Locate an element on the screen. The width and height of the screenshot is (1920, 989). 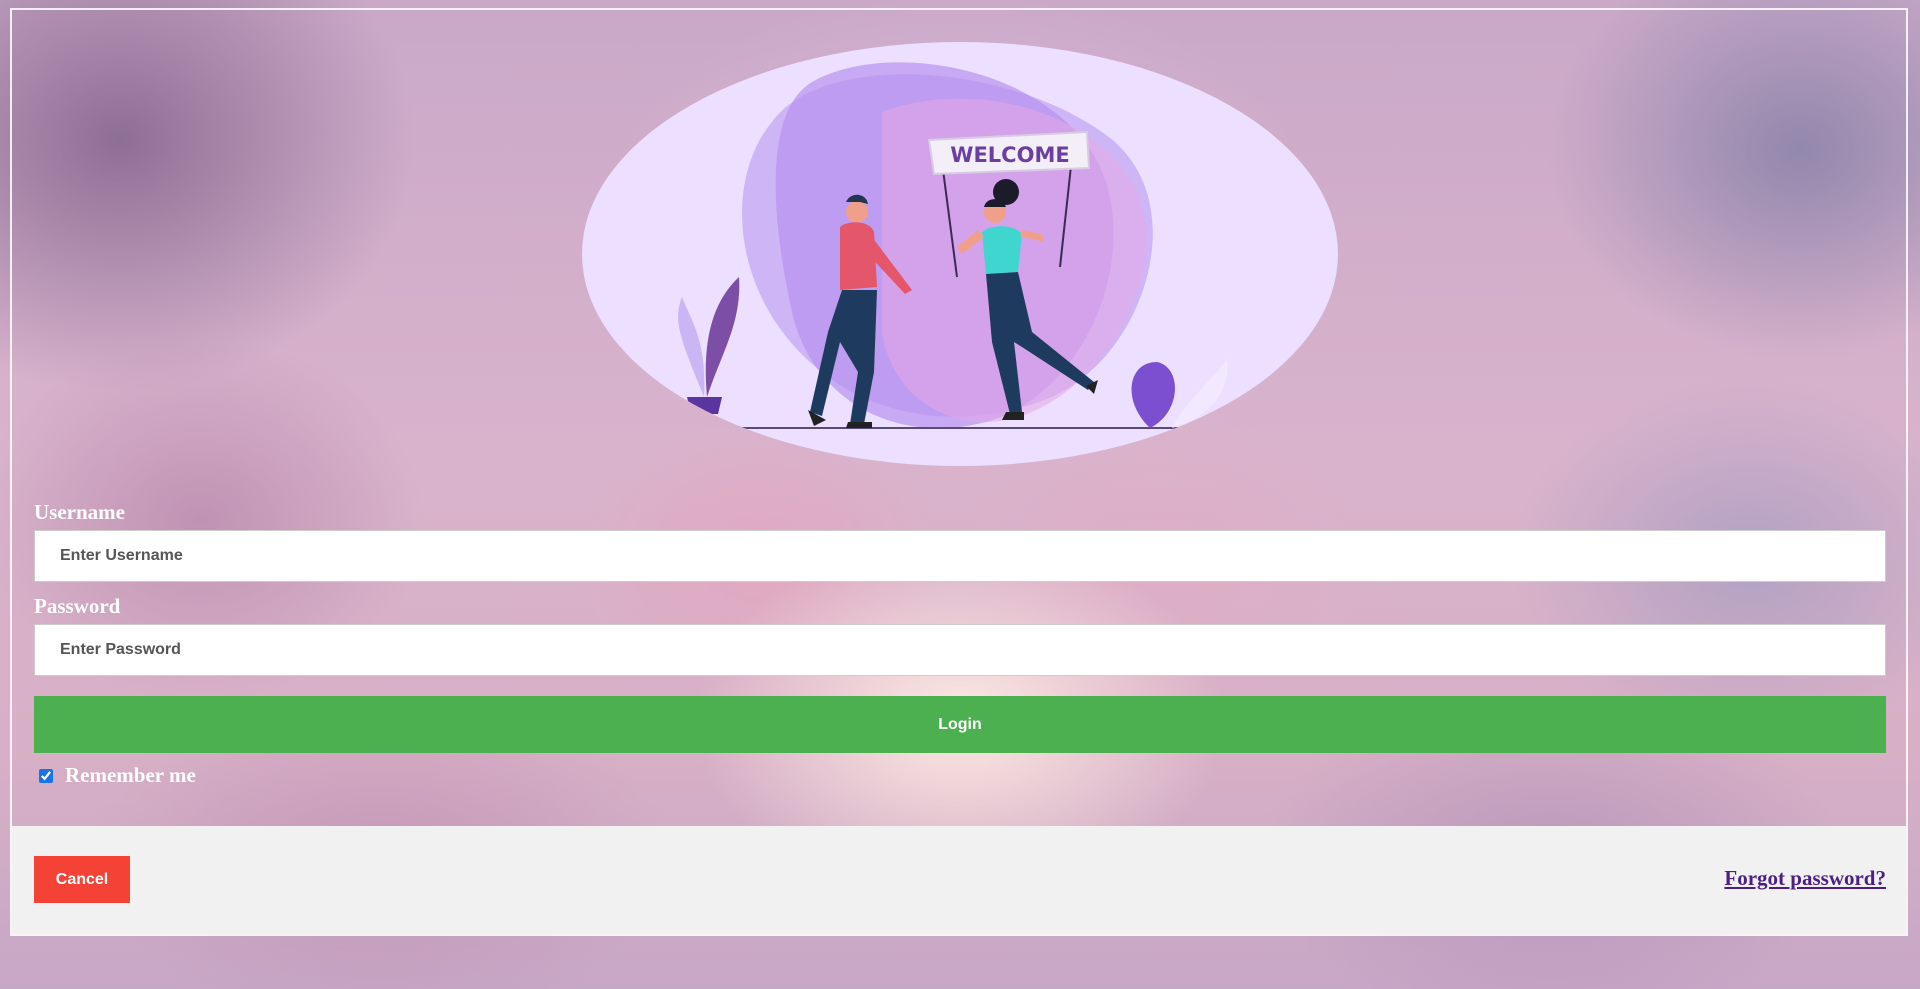
welcome-illustration-icon: WELCOME is located at coordinates (953, 245).